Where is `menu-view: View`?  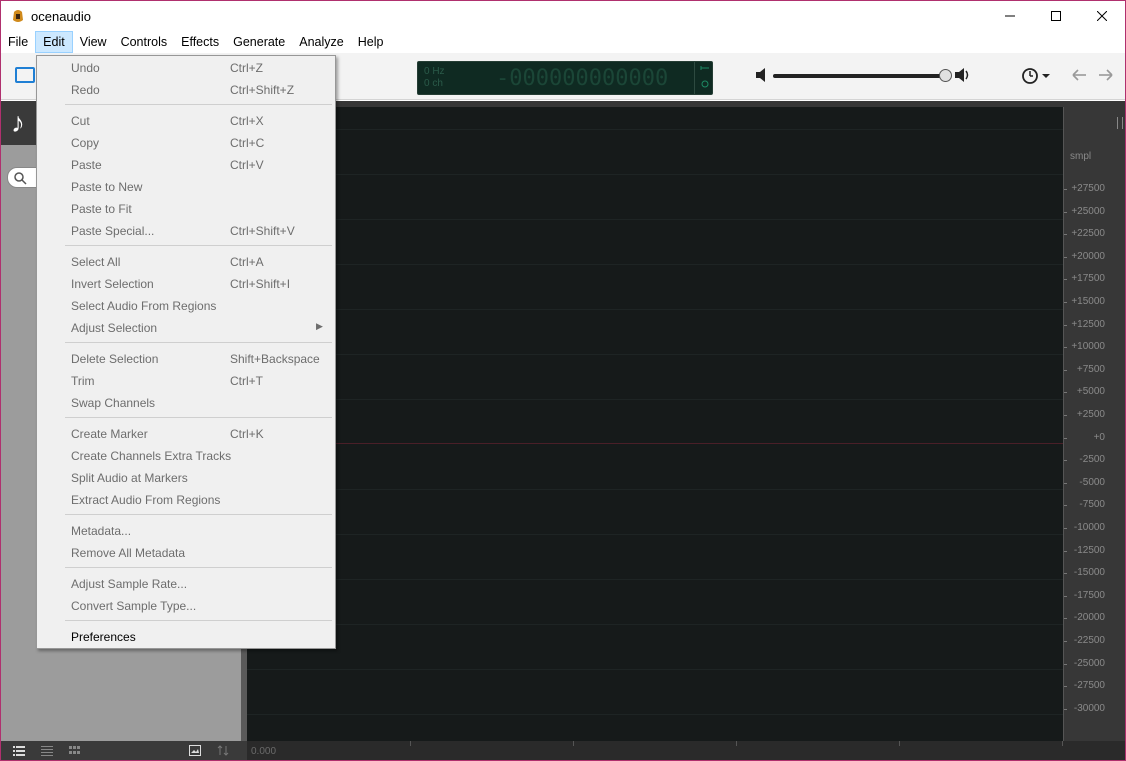
menu-view: View is located at coordinates (93, 42).